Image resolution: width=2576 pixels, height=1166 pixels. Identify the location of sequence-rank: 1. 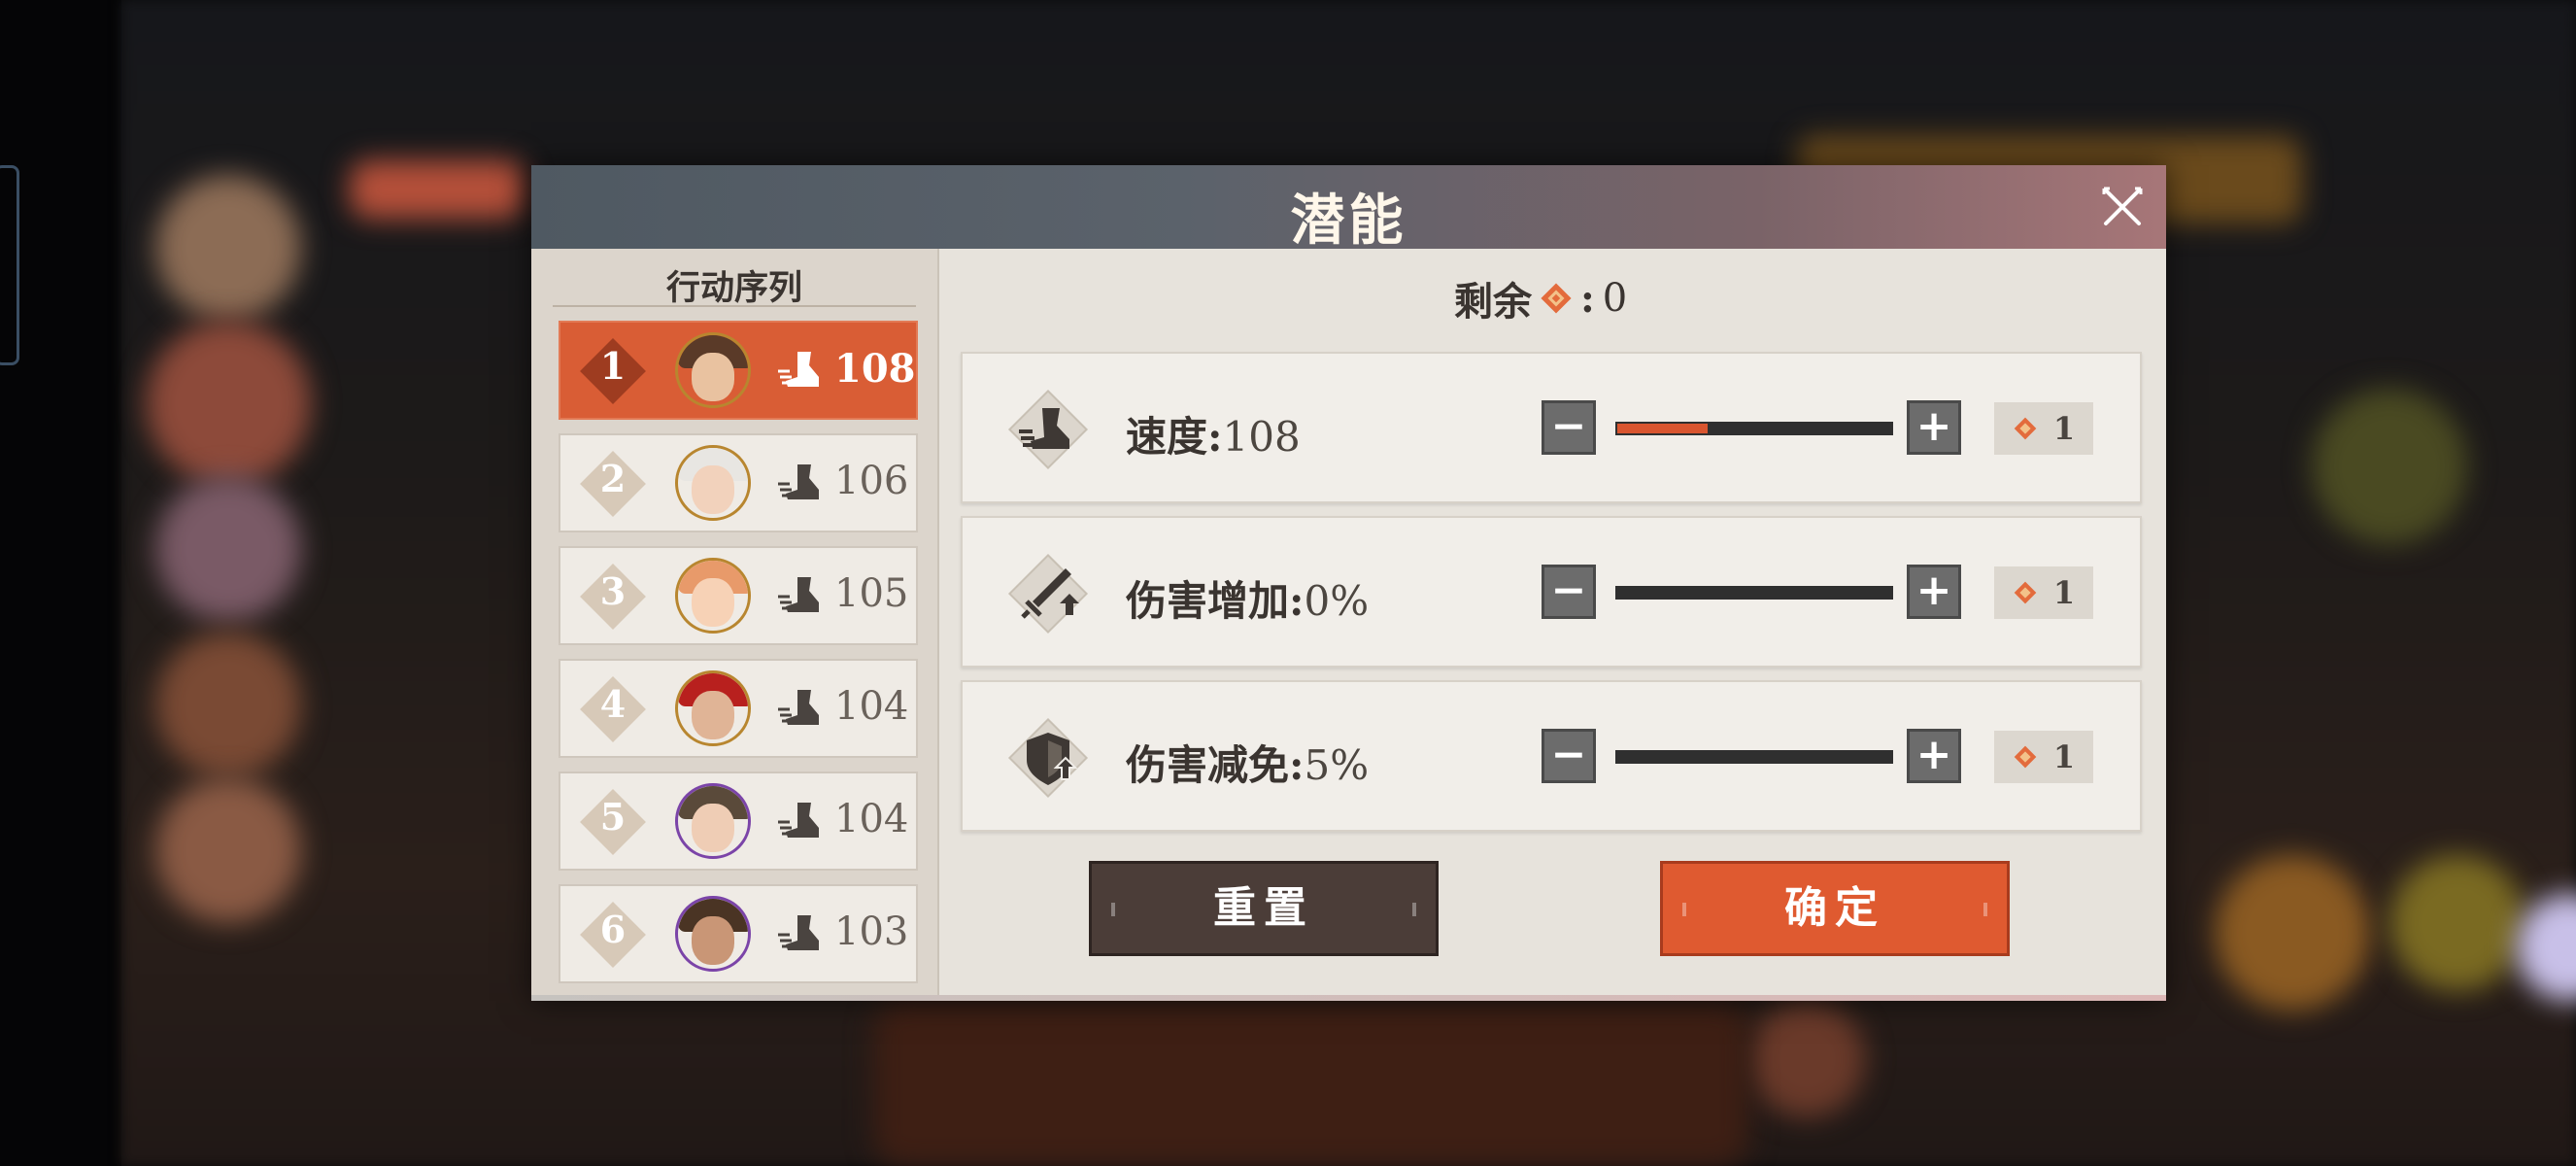
(613, 366).